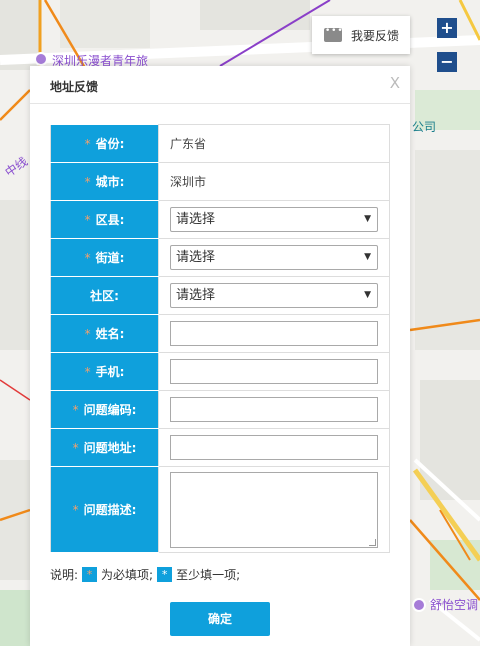  What do you see at coordinates (110, 410) in the screenshot?
I see `form-label: 问题编码:` at bounding box center [110, 410].